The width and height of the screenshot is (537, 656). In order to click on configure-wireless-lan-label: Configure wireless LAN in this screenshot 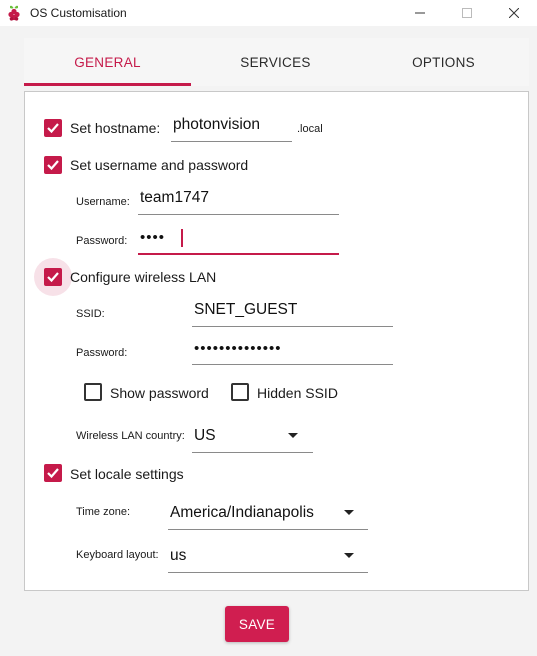, I will do `click(143, 277)`.